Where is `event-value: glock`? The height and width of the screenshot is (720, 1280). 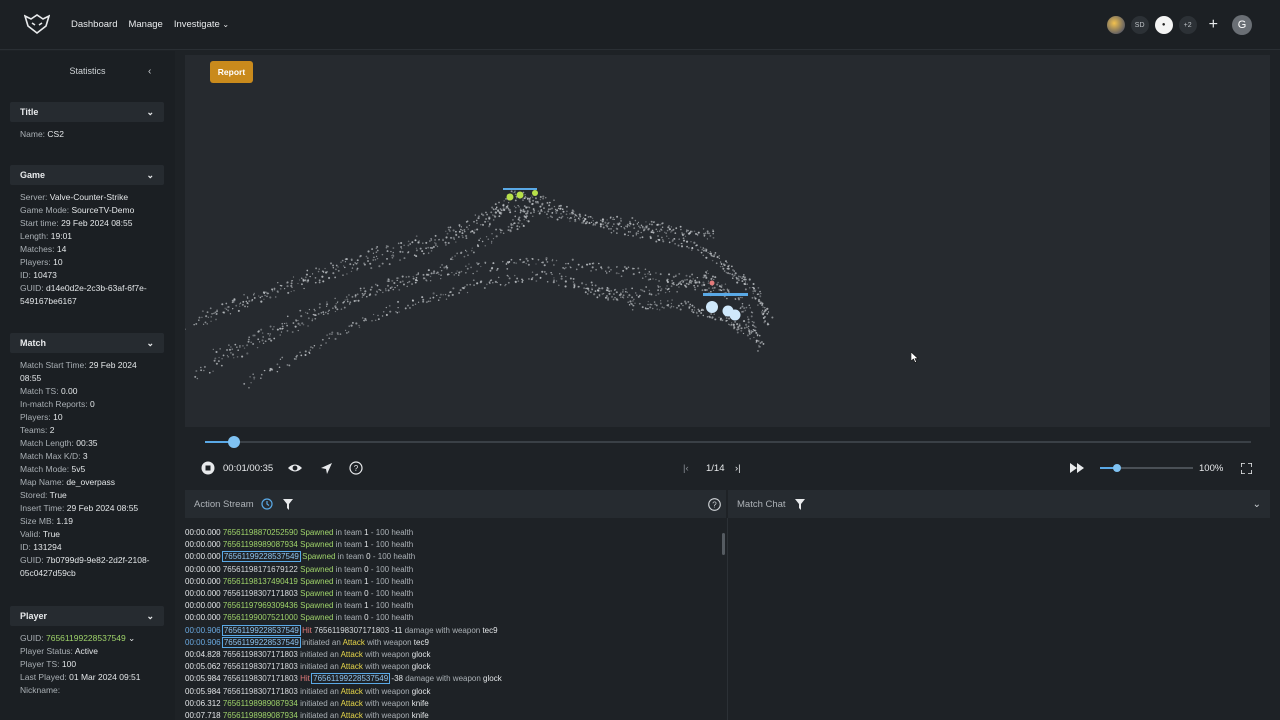 event-value: glock is located at coordinates (492, 679).